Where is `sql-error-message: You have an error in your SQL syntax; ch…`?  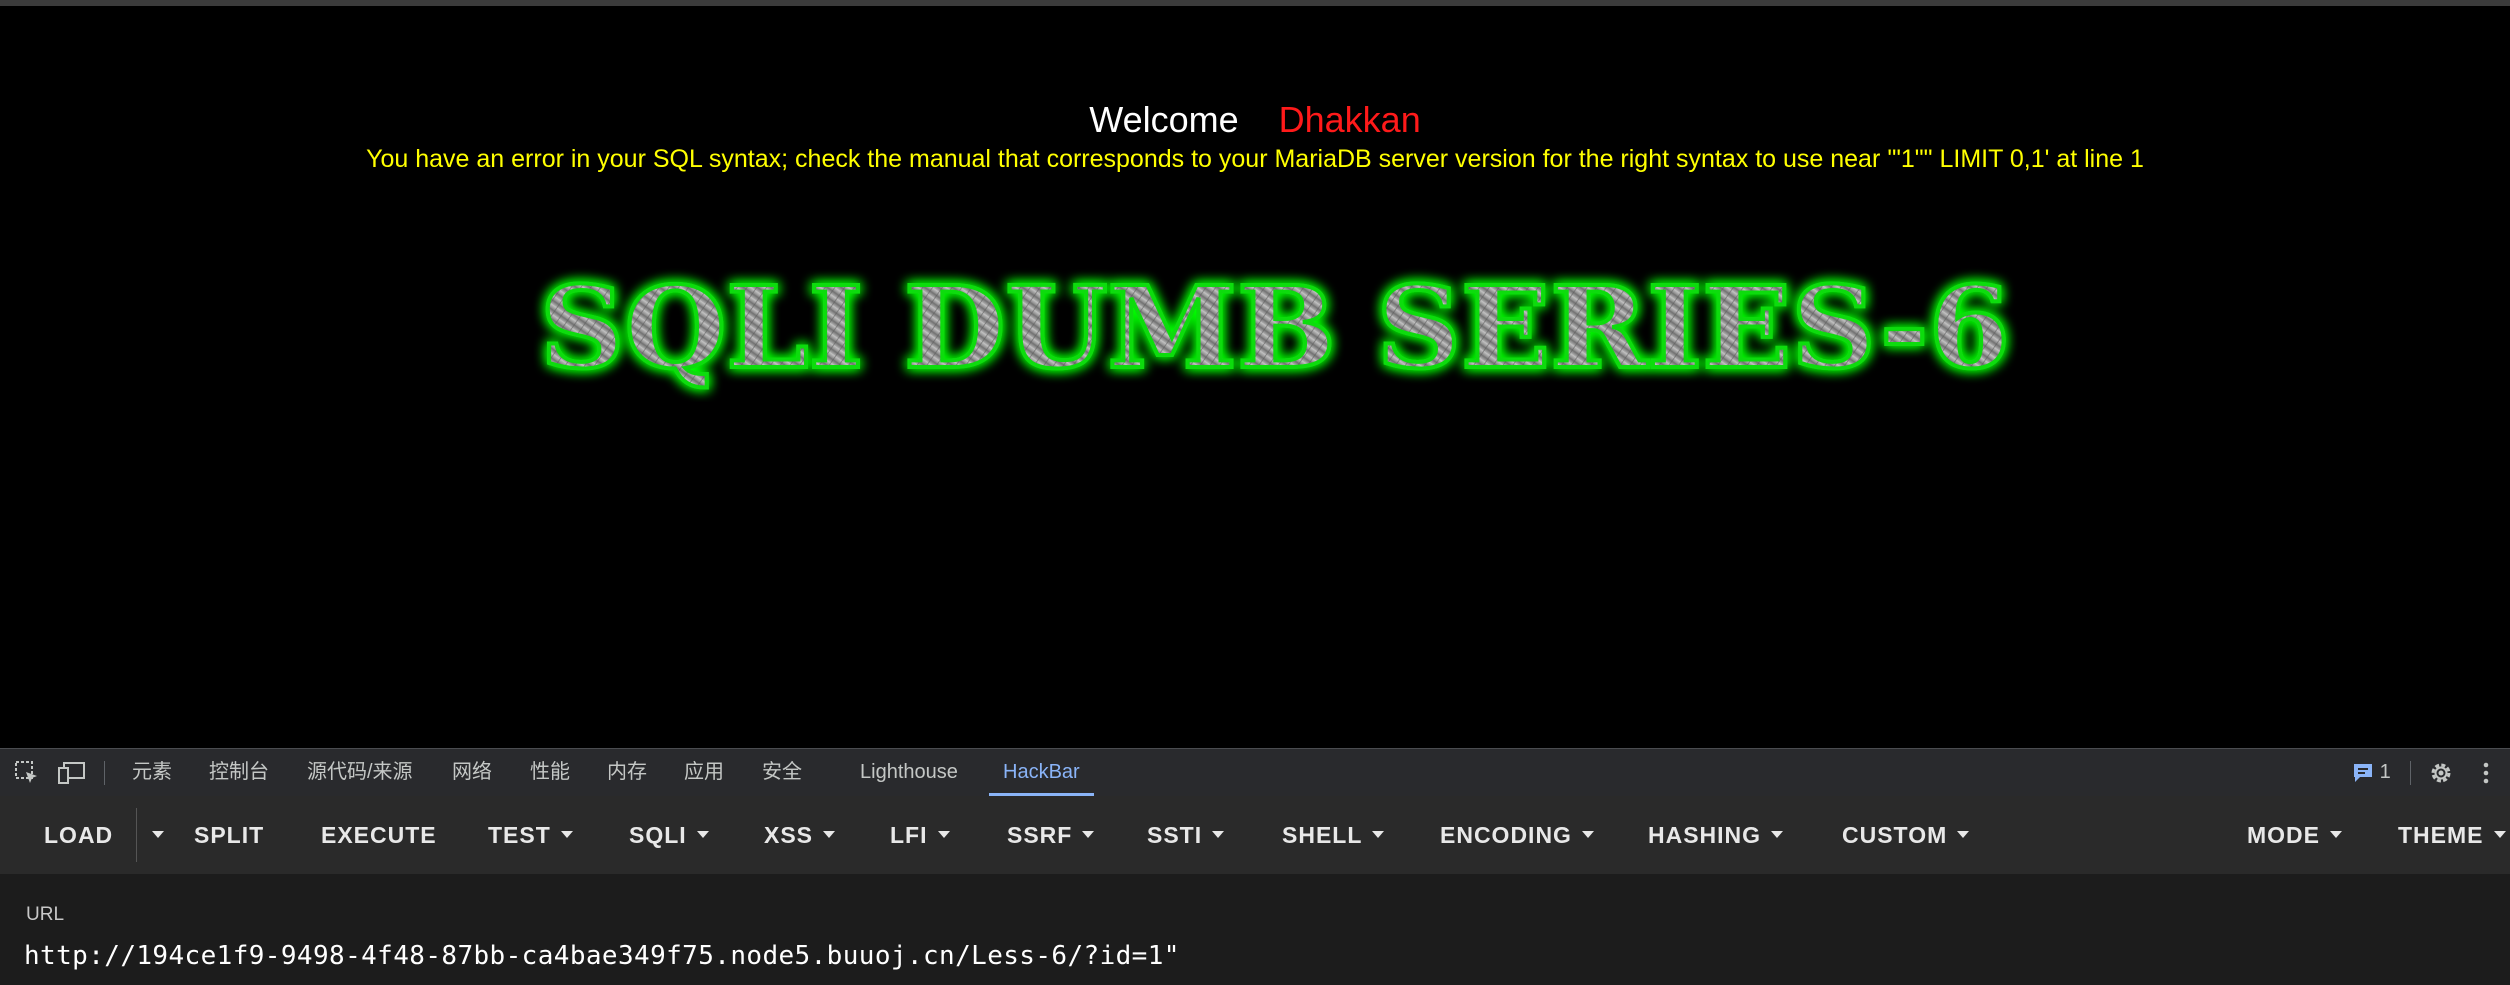 sql-error-message: You have an error in your SQL syntax; ch… is located at coordinates (1255, 159).